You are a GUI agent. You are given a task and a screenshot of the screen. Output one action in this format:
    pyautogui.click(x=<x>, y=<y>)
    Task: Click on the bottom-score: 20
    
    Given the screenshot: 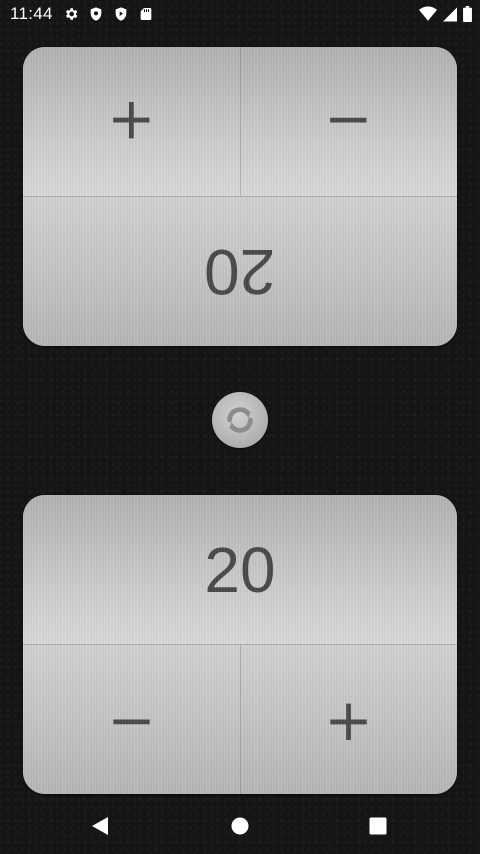 What is the action you would take?
    pyautogui.click(x=240, y=569)
    